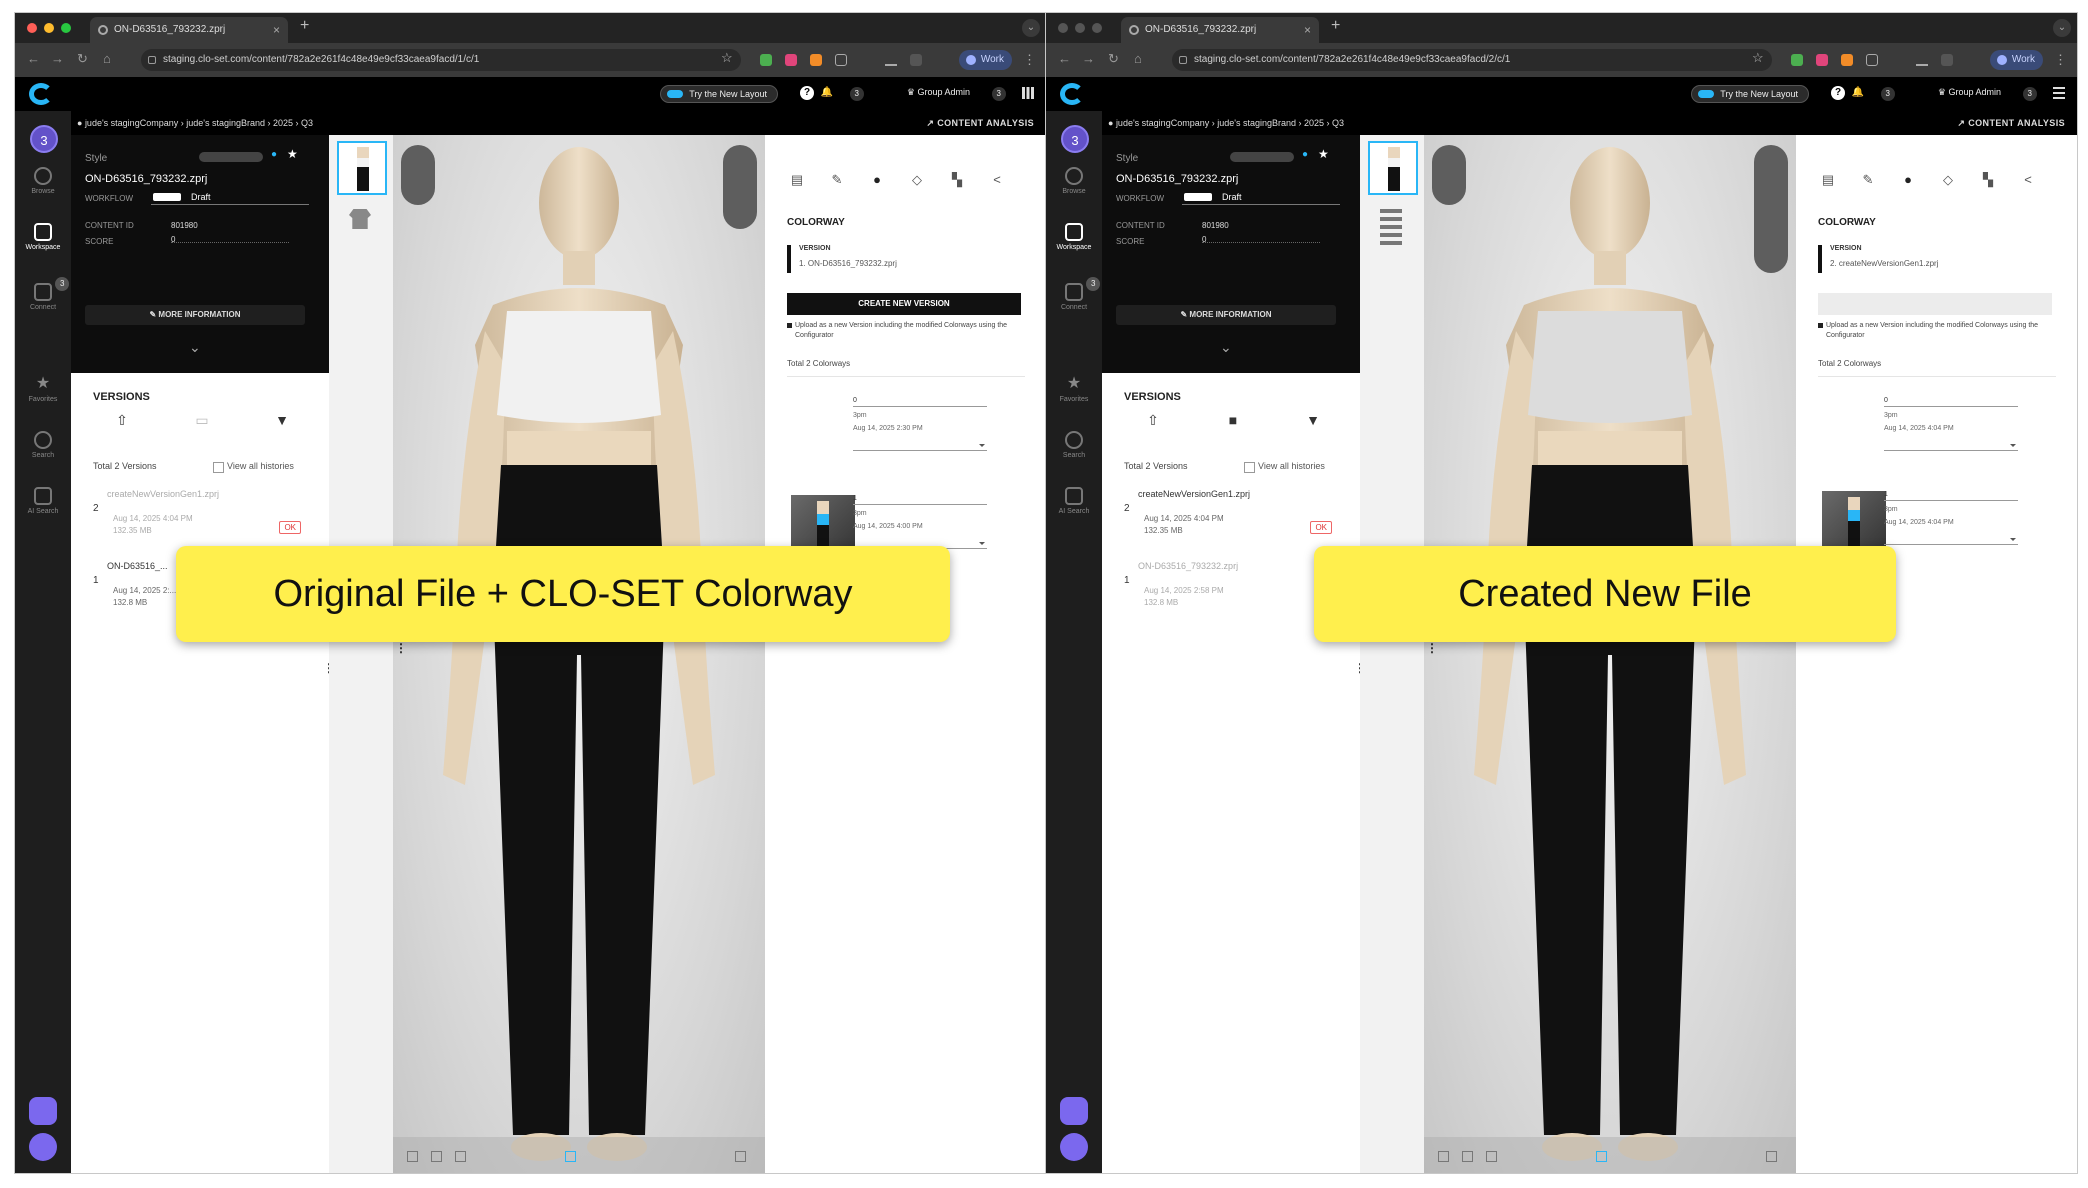 The width and height of the screenshot is (2088, 1188). Describe the element at coordinates (1028, 93) in the screenshot. I see `apps-grid-icon` at that location.